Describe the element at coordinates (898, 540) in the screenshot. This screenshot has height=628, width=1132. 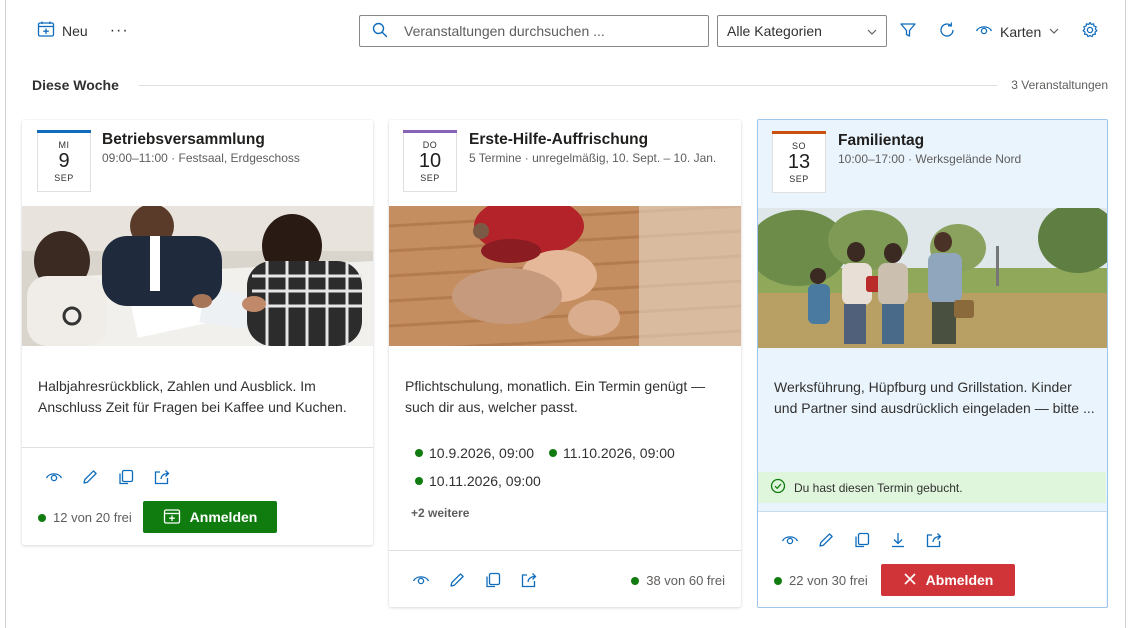
I see `download-icon` at that location.